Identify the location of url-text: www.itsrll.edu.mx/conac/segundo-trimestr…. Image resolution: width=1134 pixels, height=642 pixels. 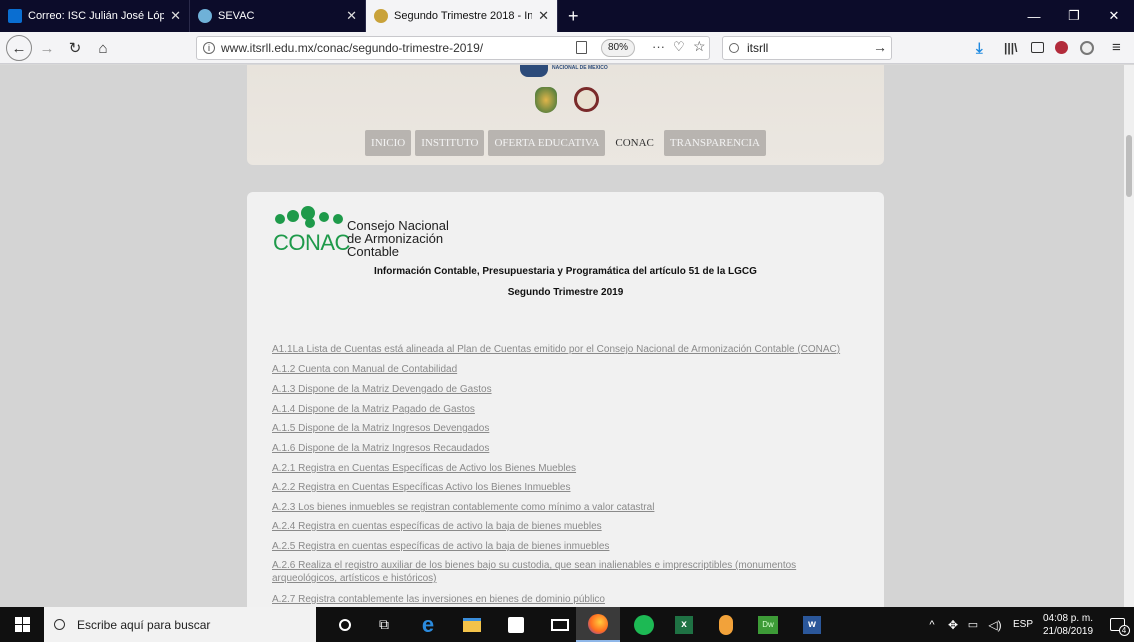
(352, 48).